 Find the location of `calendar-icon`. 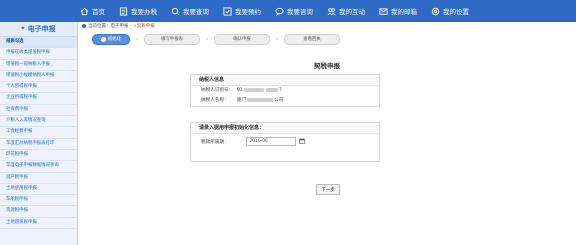

calendar-icon is located at coordinates (302, 141).